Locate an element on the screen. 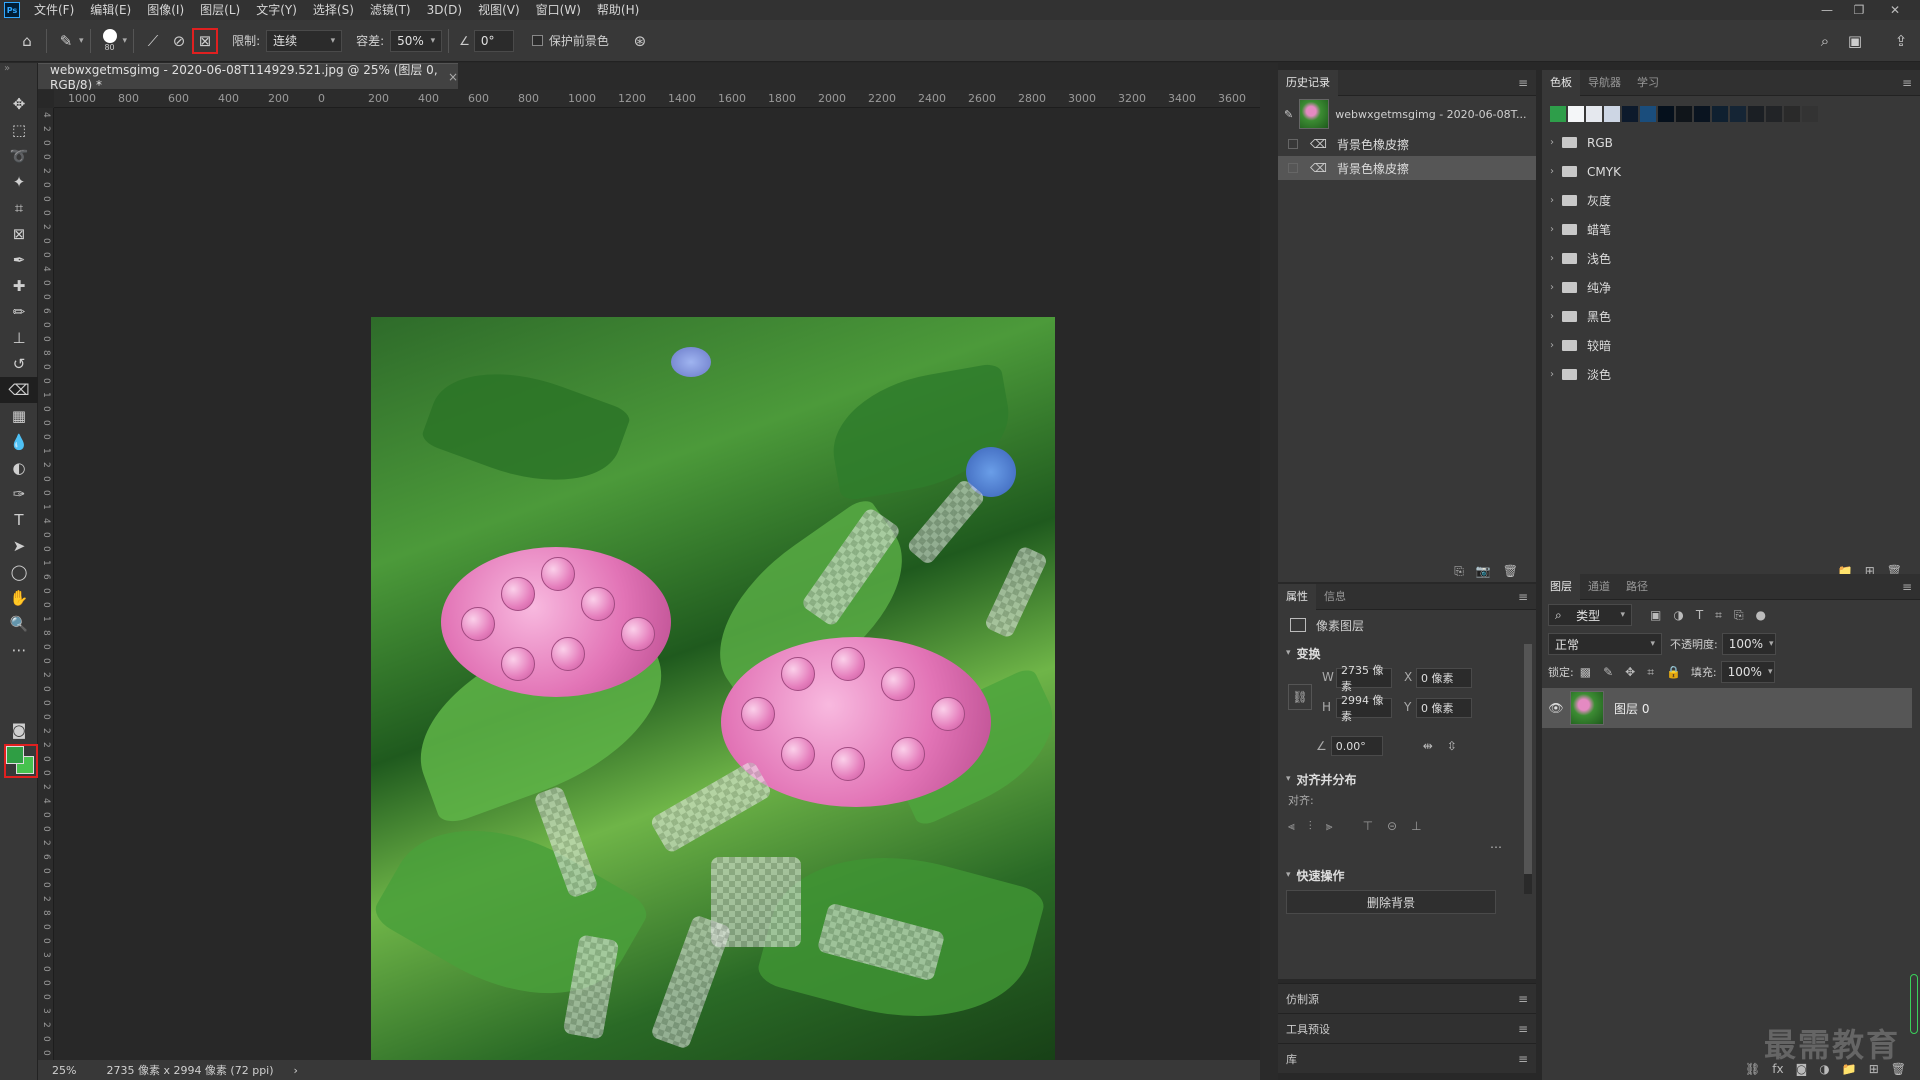 This screenshot has width=1920, height=1080. menu-item: 图层(L) is located at coordinates (220, 10).